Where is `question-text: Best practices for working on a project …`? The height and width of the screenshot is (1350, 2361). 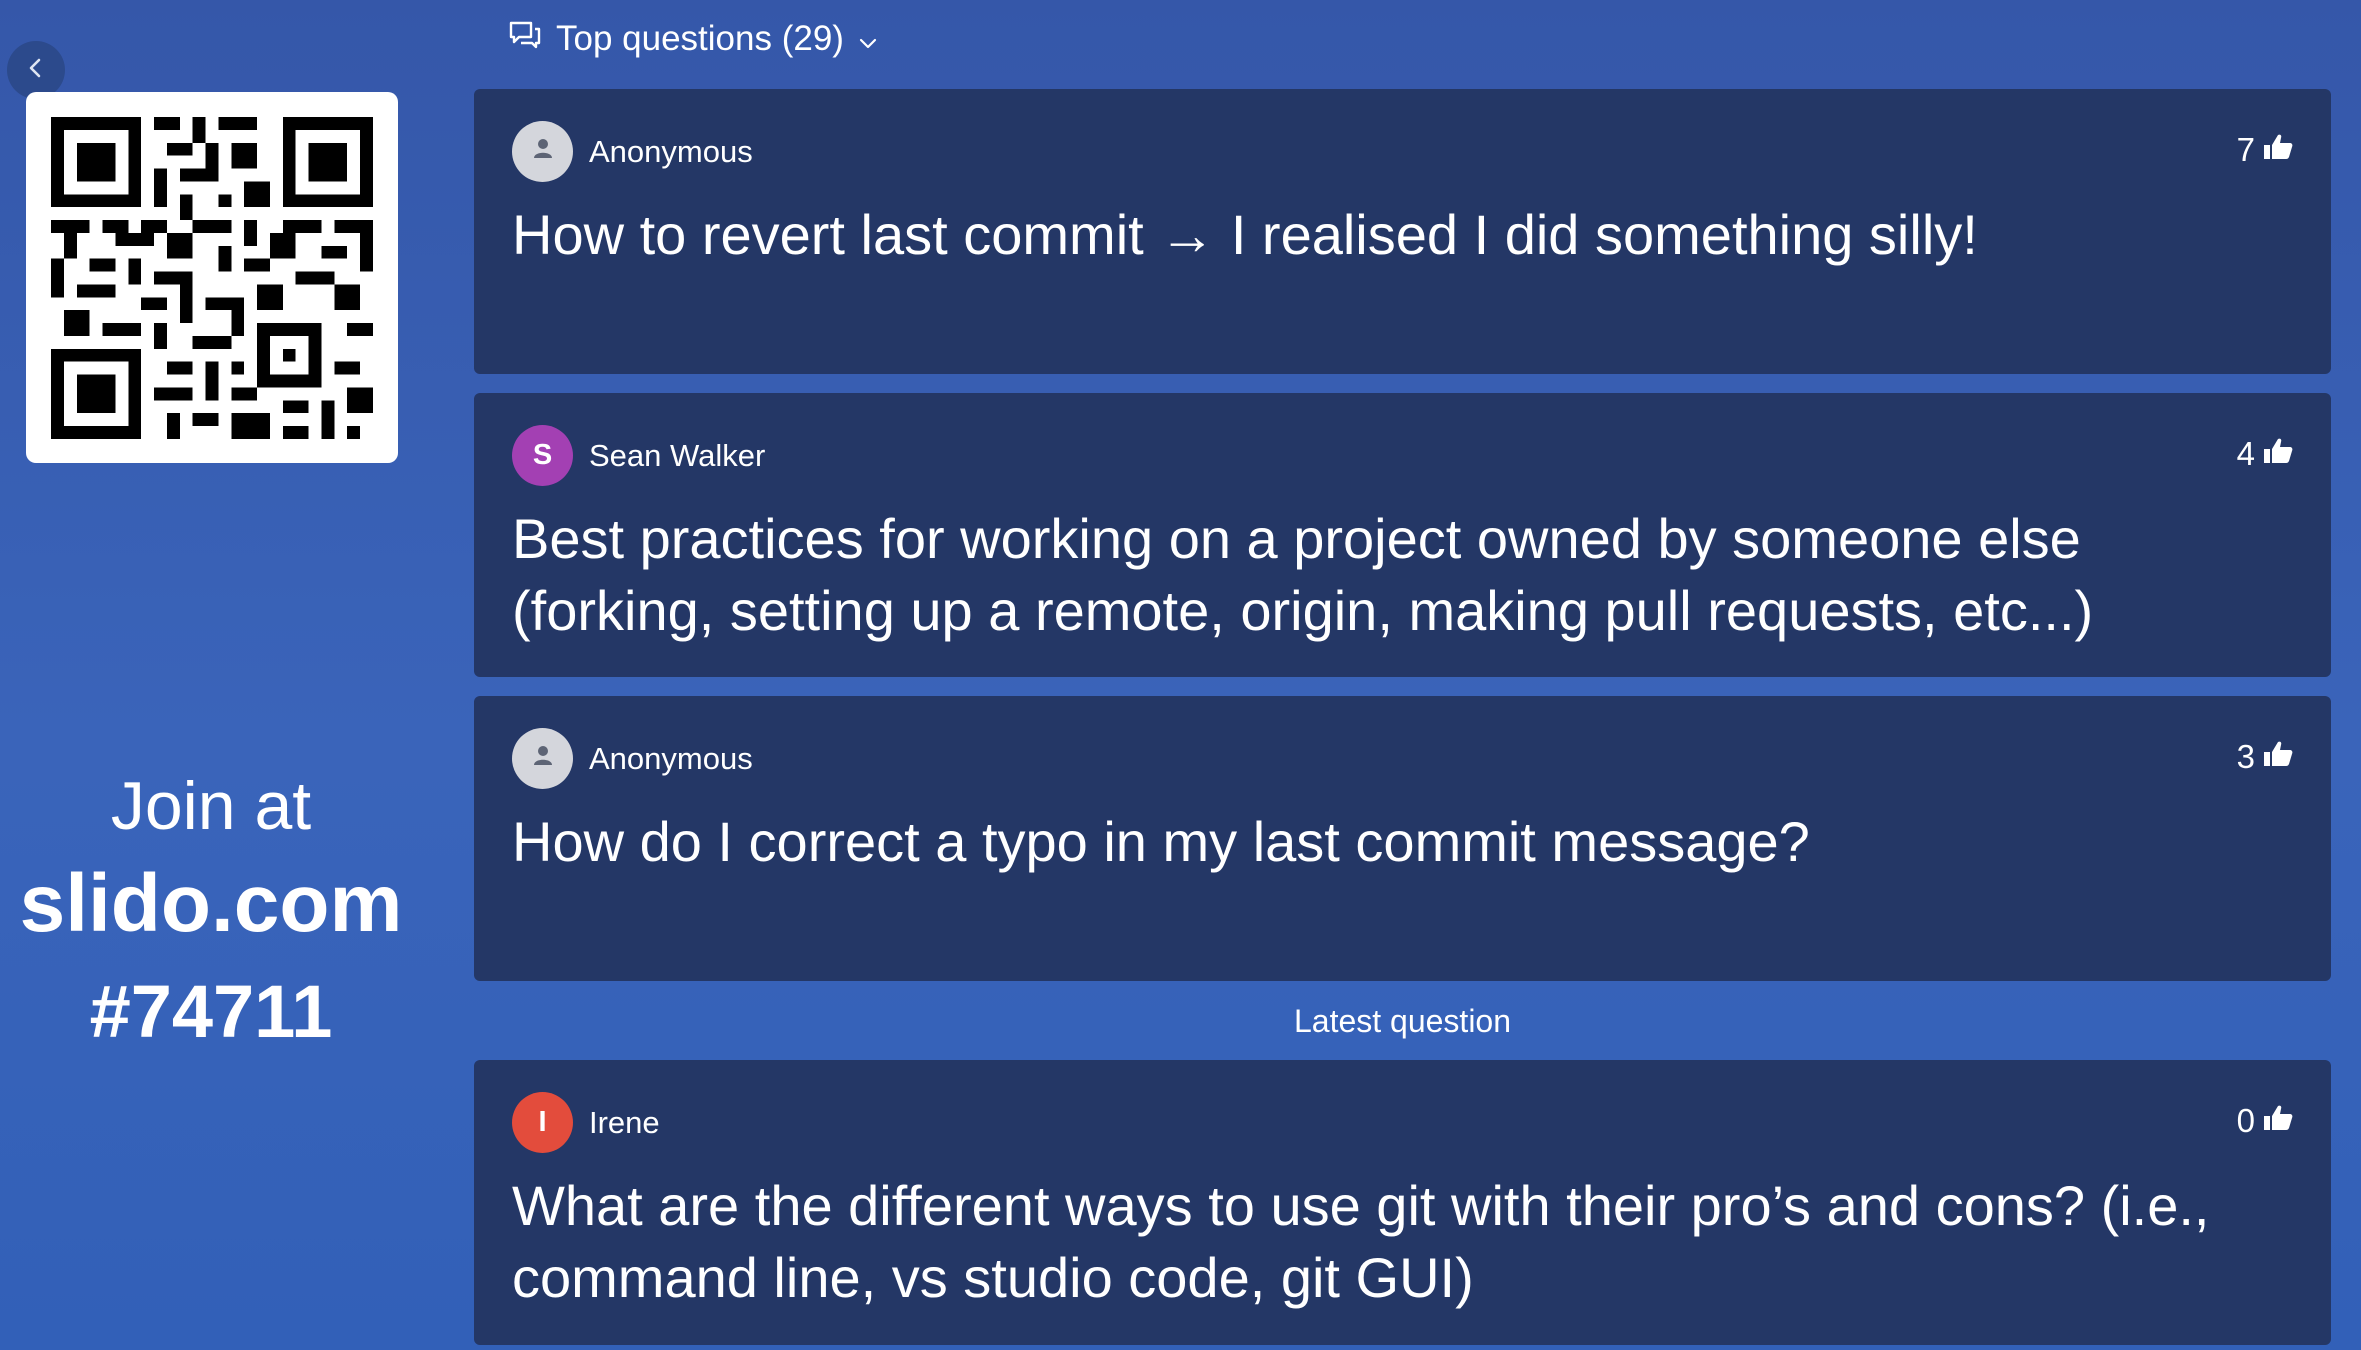
question-text: Best practices for working on a project … is located at coordinates (1303, 574).